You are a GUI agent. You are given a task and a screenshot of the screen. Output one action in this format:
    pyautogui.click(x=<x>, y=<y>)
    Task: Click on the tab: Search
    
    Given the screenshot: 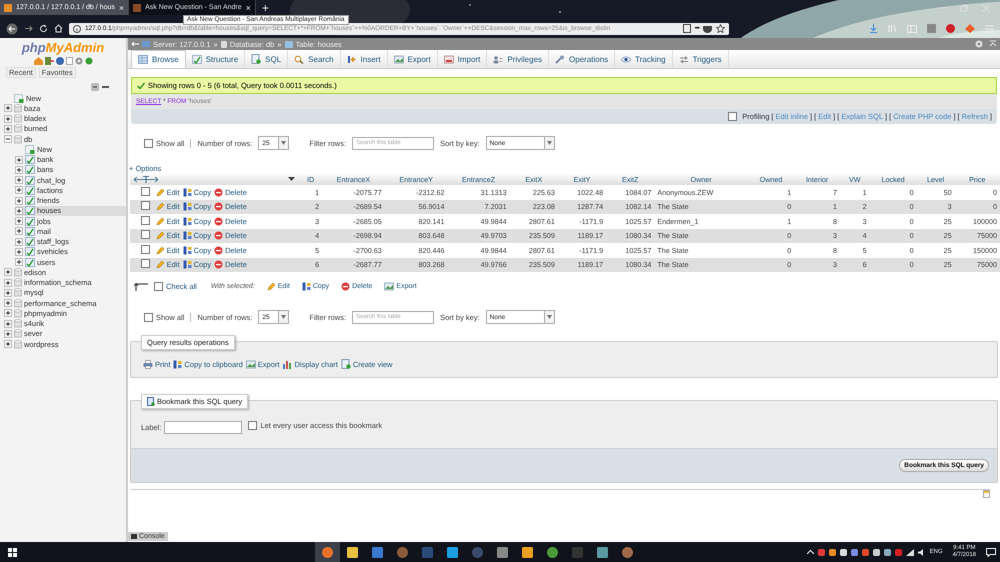 What is the action you would take?
    pyautogui.click(x=314, y=59)
    